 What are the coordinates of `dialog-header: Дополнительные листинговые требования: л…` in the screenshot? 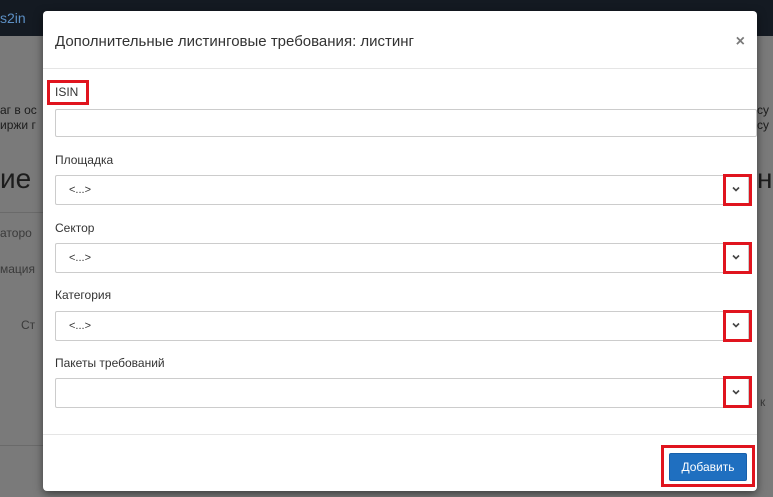 It's located at (400, 40).